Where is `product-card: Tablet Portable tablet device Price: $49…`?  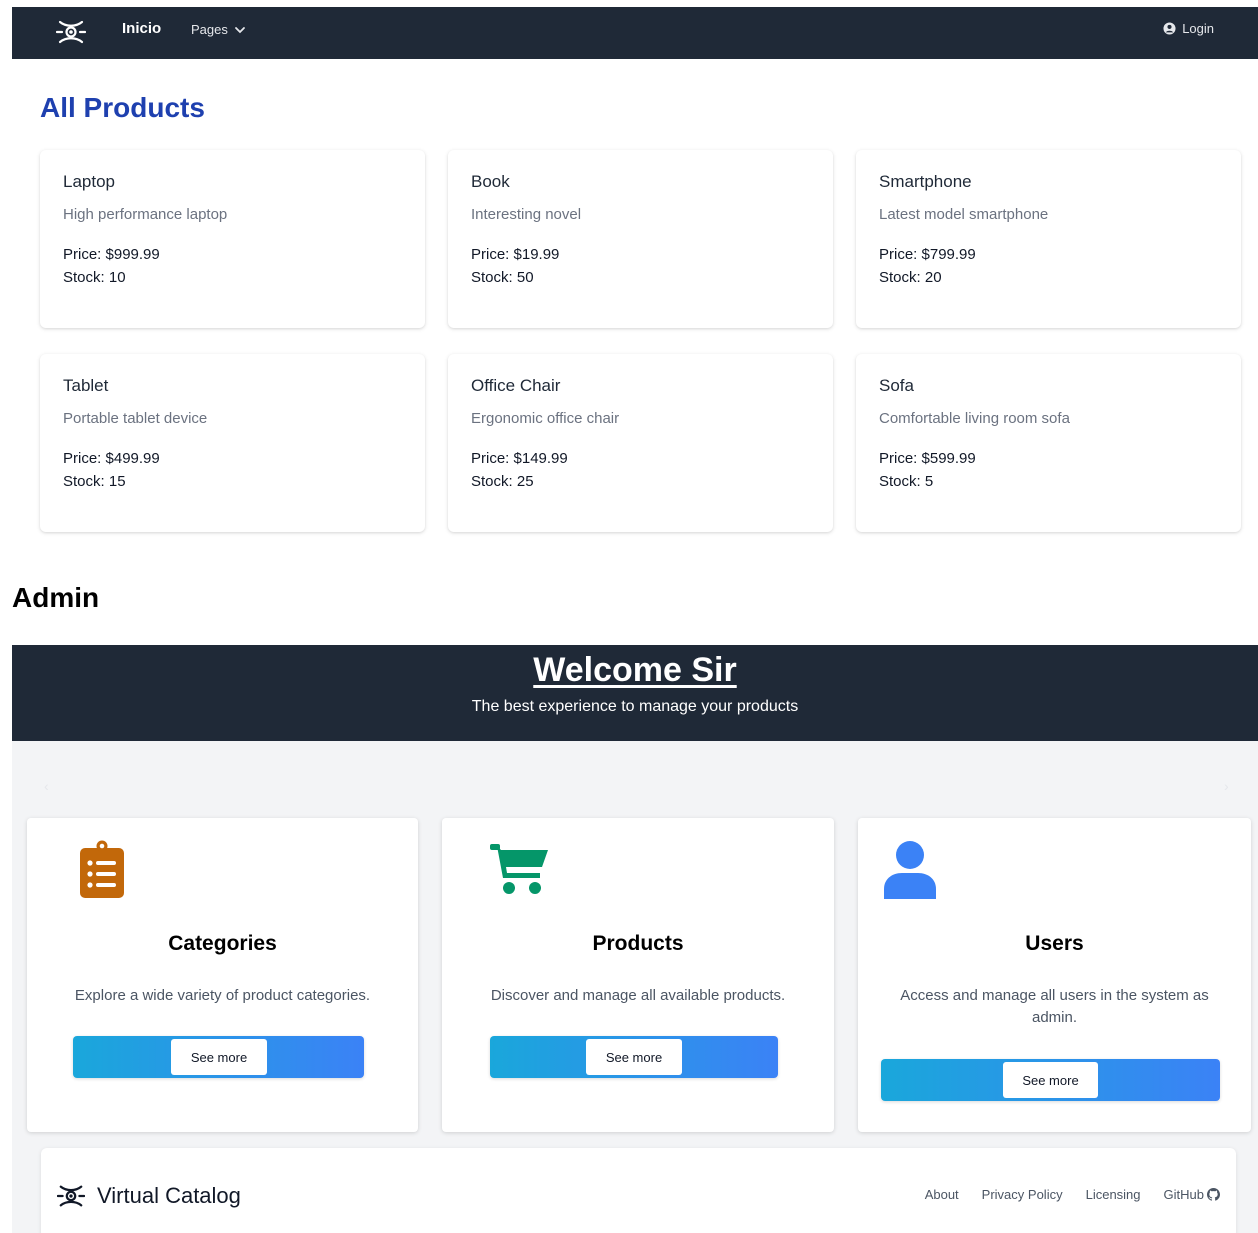 product-card: Tablet Portable tablet device Price: $49… is located at coordinates (232, 443).